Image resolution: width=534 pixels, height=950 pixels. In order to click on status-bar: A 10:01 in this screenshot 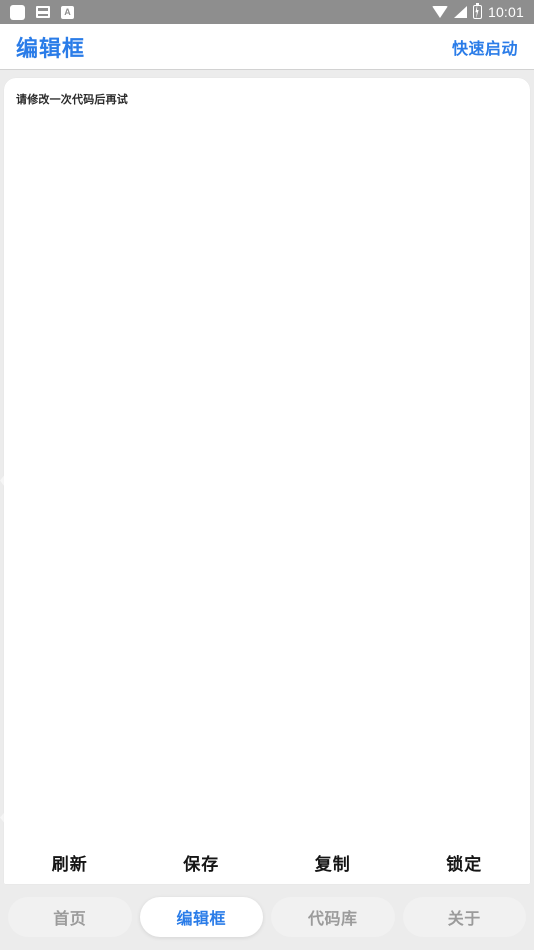, I will do `click(267, 12)`.